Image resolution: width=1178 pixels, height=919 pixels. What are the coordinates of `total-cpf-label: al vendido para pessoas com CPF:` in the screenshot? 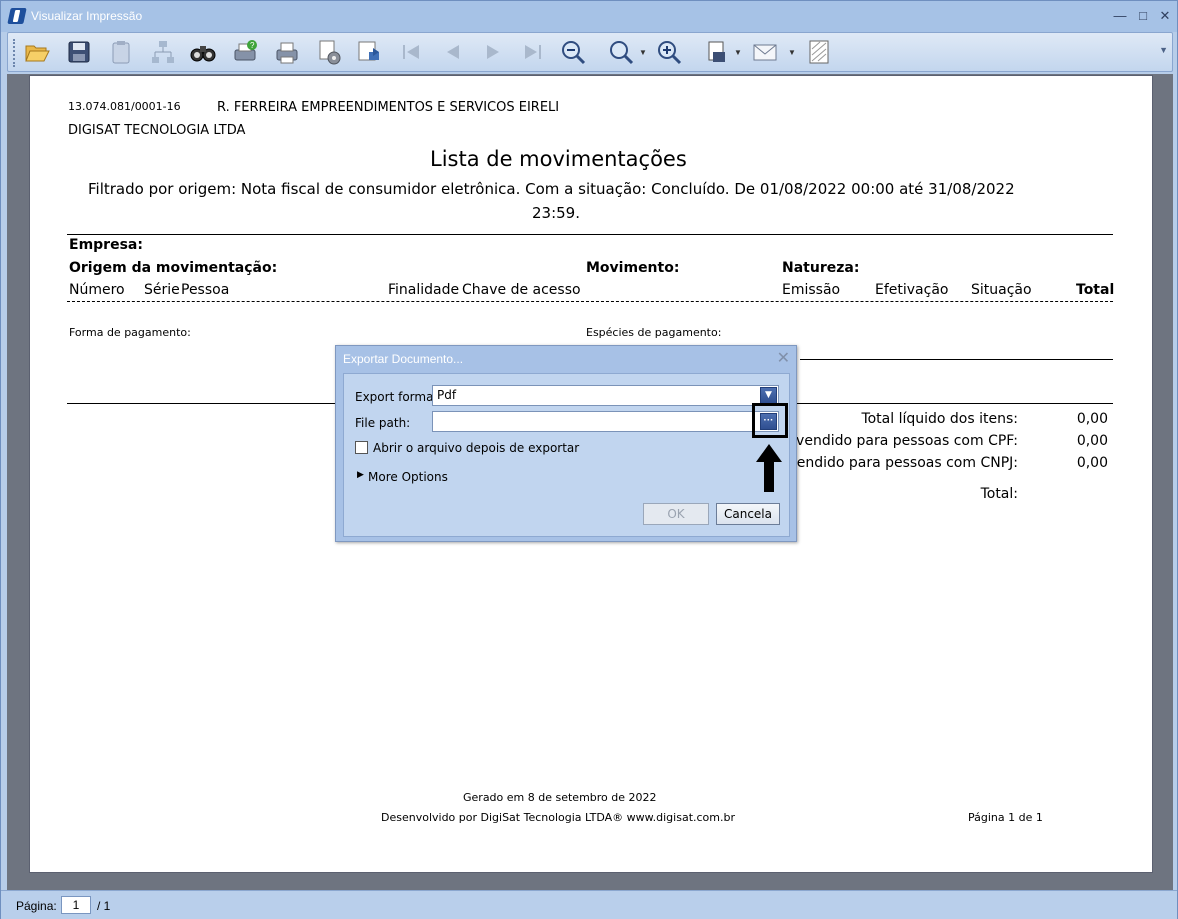 It's located at (898, 441).